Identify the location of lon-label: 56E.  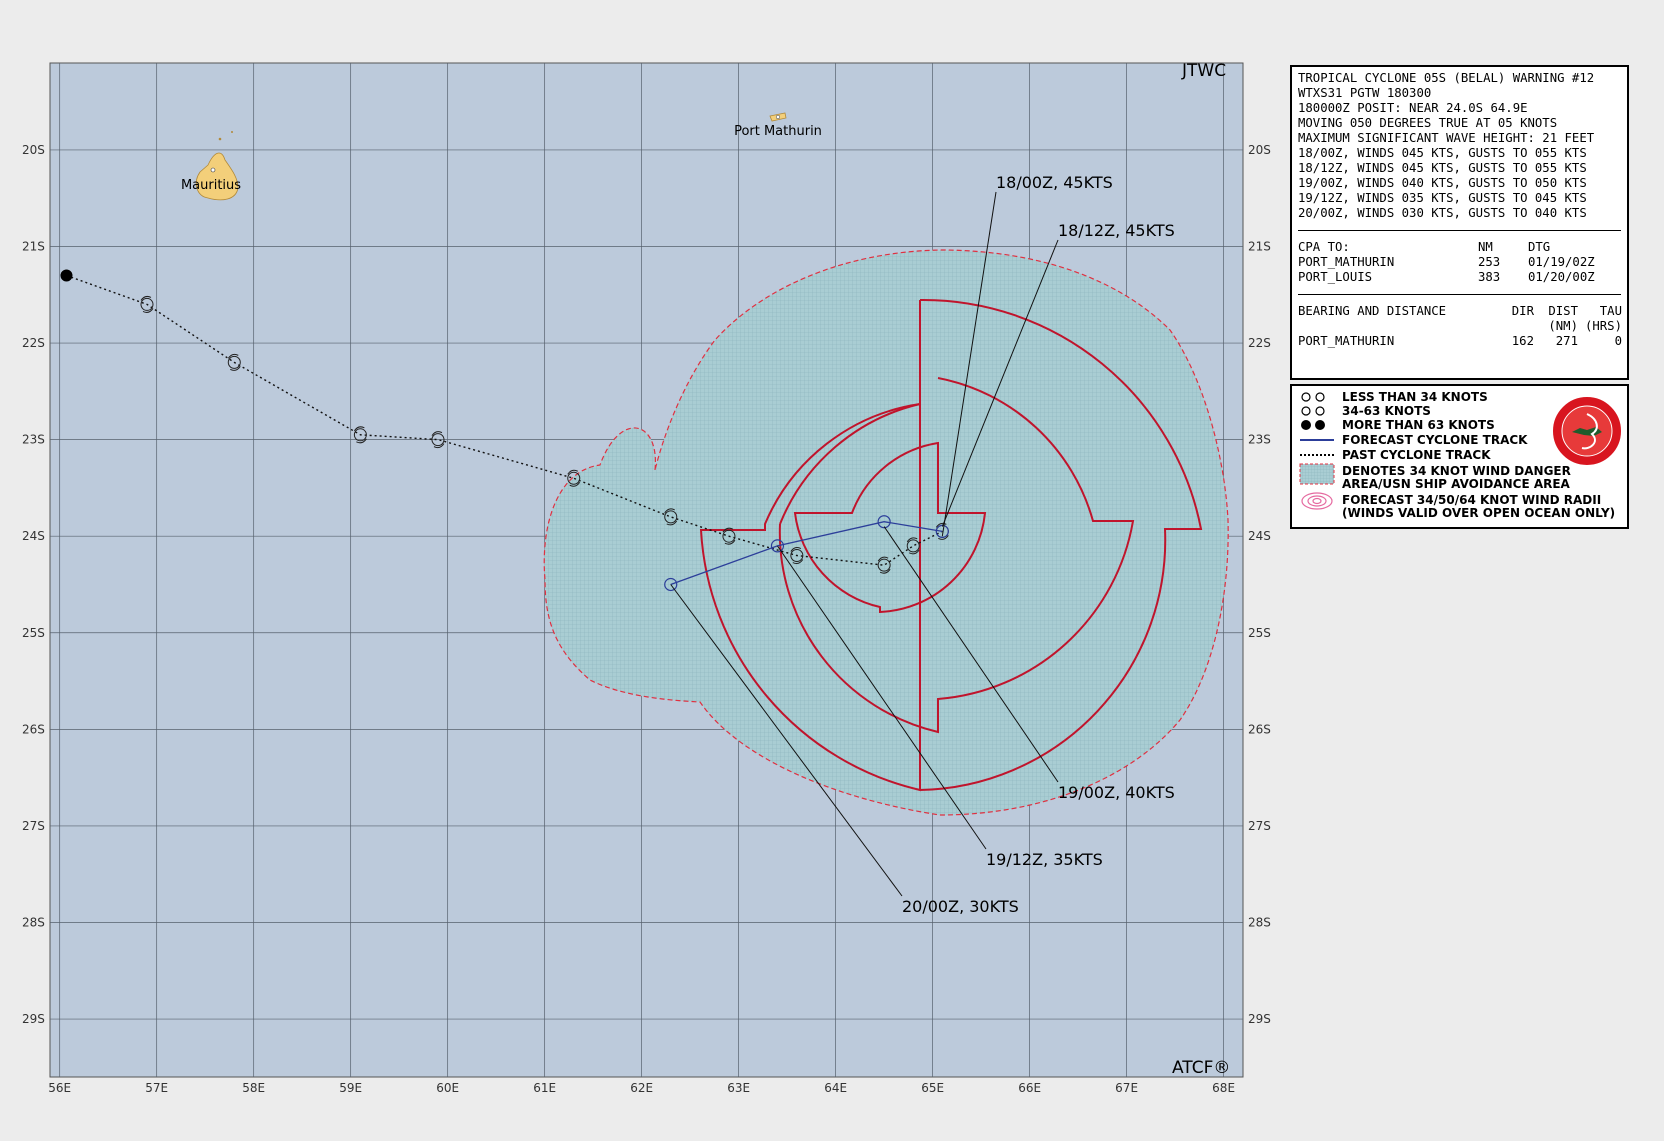
(59, 1088).